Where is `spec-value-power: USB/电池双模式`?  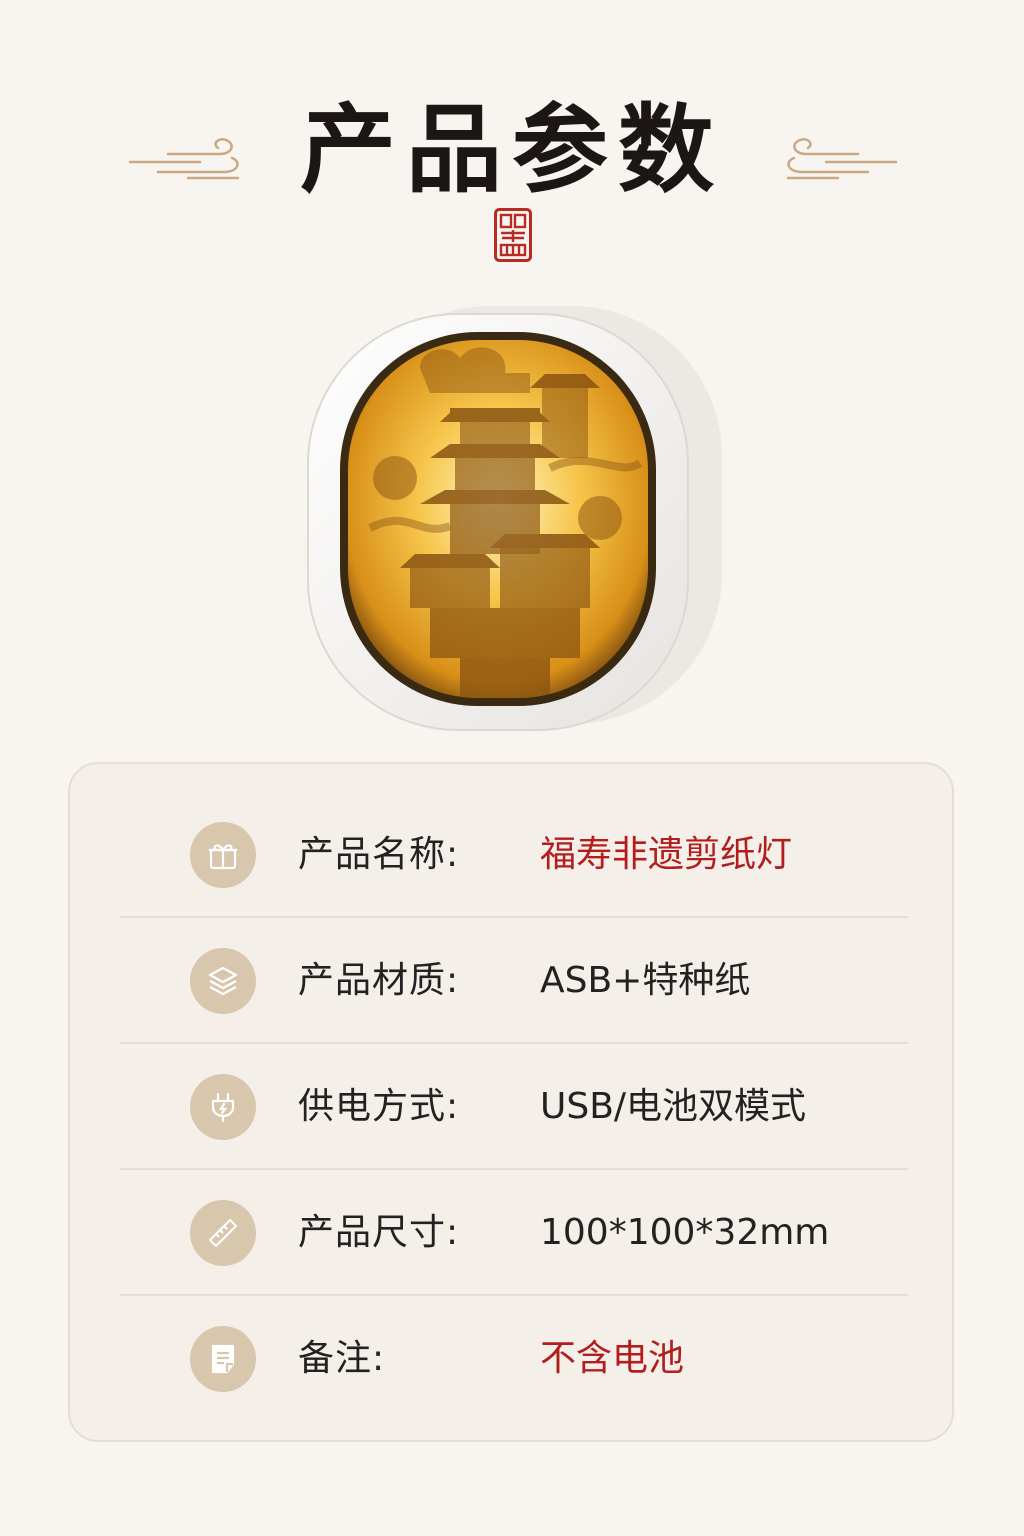 spec-value-power: USB/电池双模式 is located at coordinates (673, 1106).